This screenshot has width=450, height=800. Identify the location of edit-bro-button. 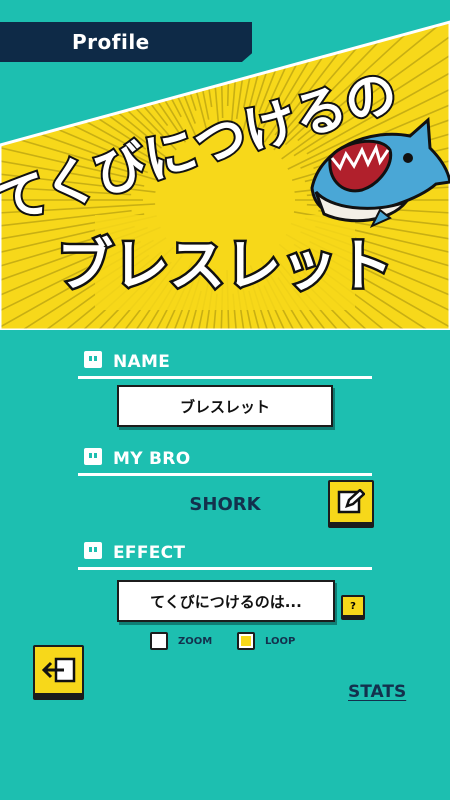
(351, 502).